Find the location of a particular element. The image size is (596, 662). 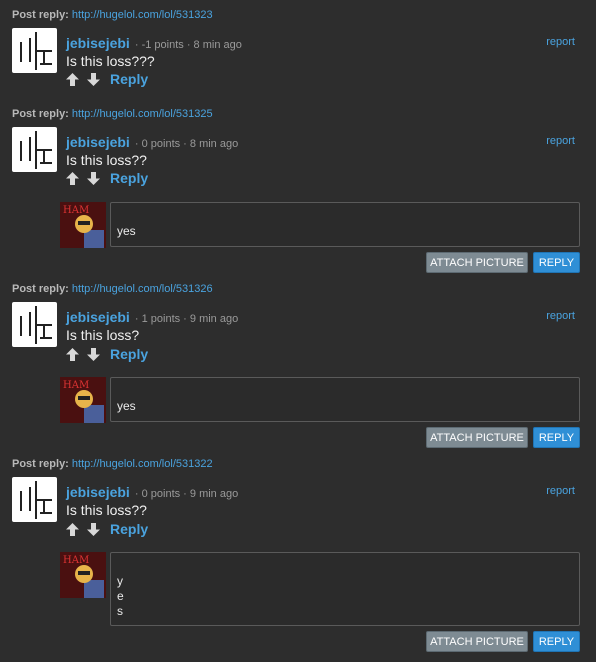

comment-meta: jebisejebi · 0 points · 9 min ago is located at coordinates (152, 492).